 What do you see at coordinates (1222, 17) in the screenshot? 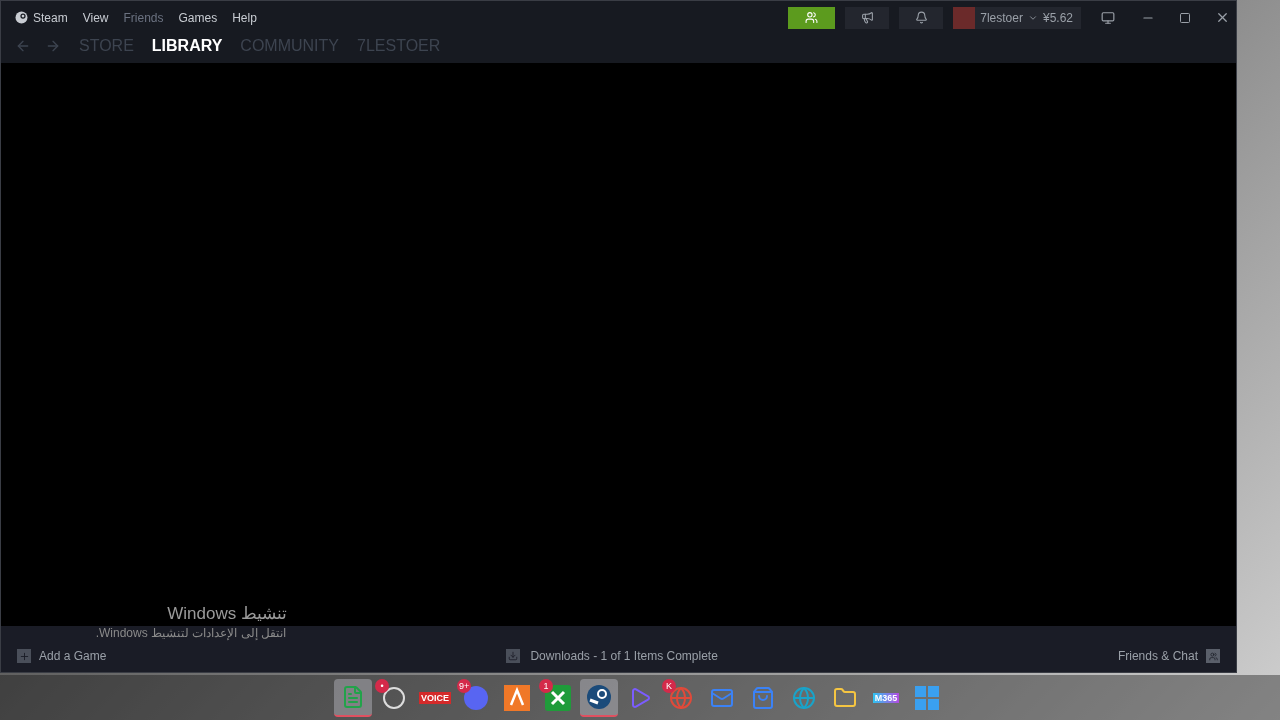
I see `close-icon` at bounding box center [1222, 17].